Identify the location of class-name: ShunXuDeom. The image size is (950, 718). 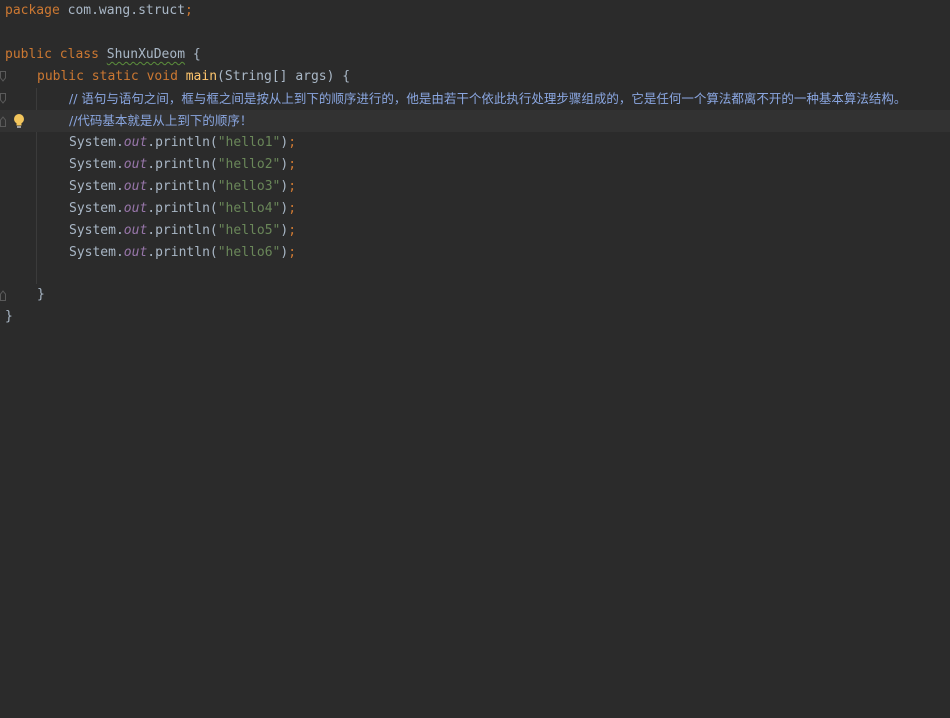
(146, 54).